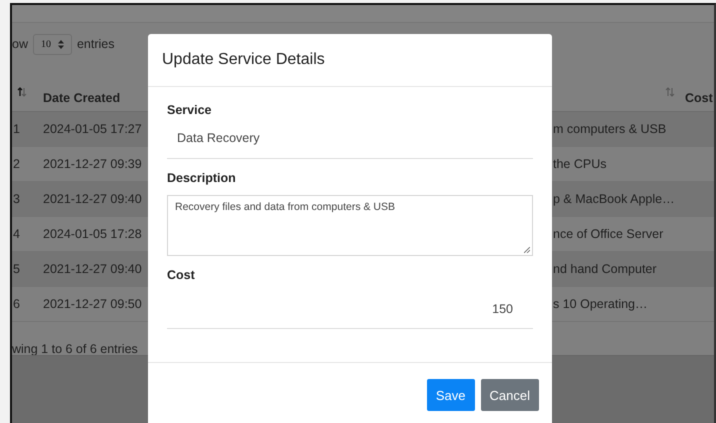 This screenshot has height=423, width=716. I want to click on input-field: 150, so click(350, 311).